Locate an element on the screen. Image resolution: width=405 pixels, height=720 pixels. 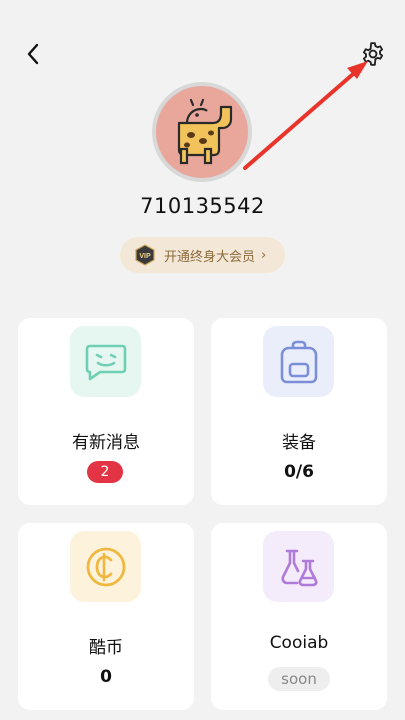
backpack-icon is located at coordinates (298, 361).